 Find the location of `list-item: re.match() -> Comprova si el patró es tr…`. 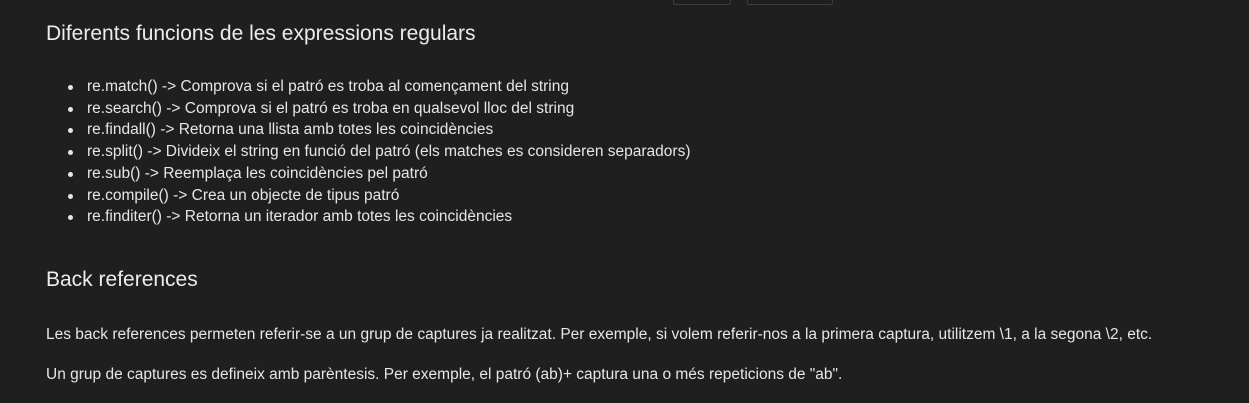

list-item: re.match() -> Comprova si el patró es tr… is located at coordinates (378, 87).